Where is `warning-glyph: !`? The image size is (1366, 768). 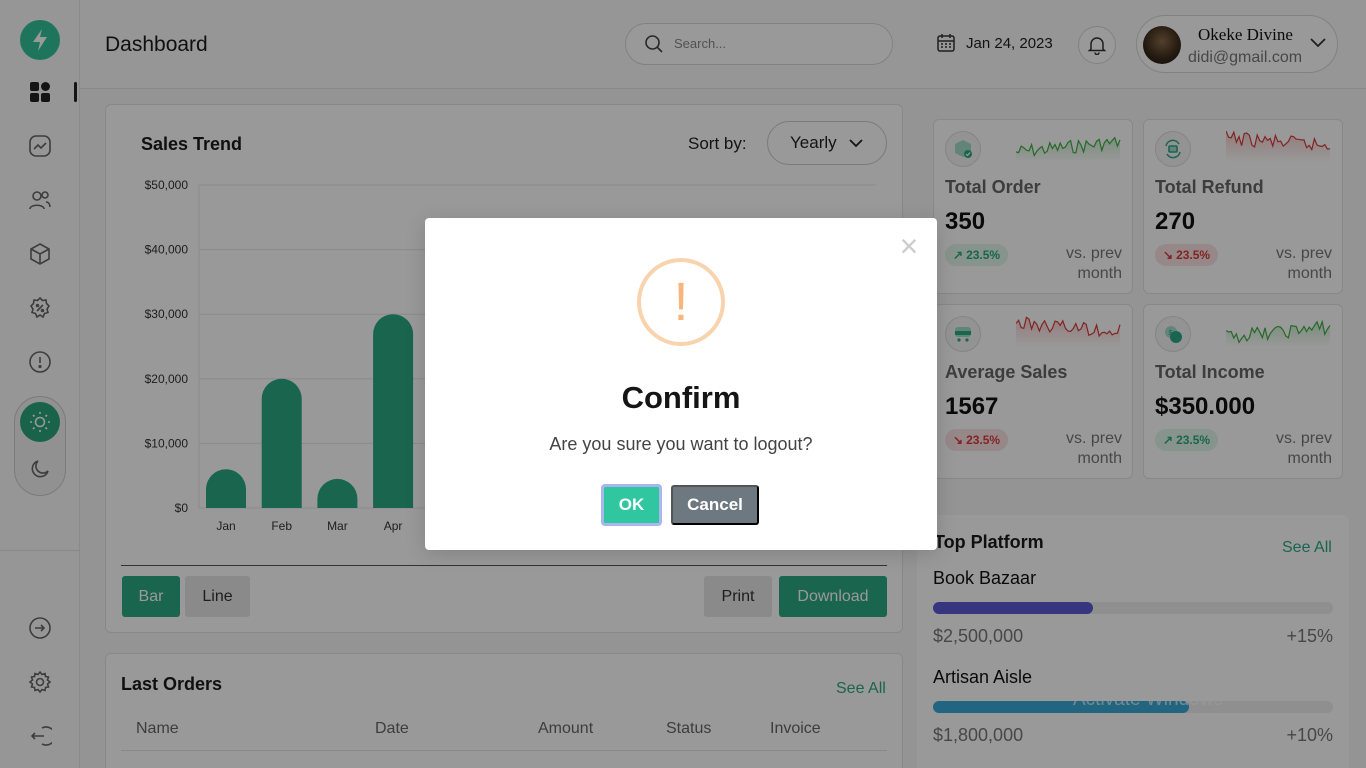 warning-glyph: ! is located at coordinates (681, 302).